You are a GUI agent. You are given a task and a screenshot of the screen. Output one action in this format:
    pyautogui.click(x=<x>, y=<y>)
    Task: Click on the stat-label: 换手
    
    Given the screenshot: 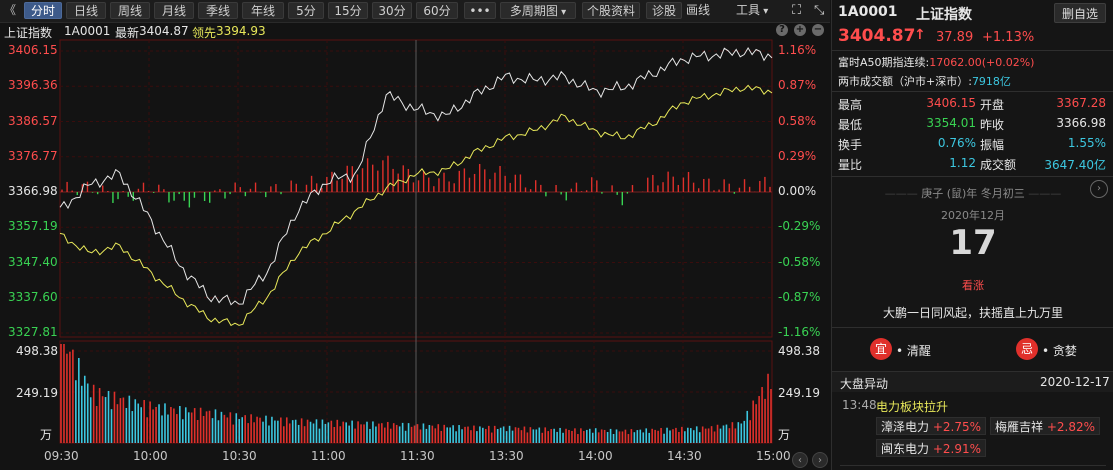 What is the action you would take?
    pyautogui.click(x=850, y=145)
    